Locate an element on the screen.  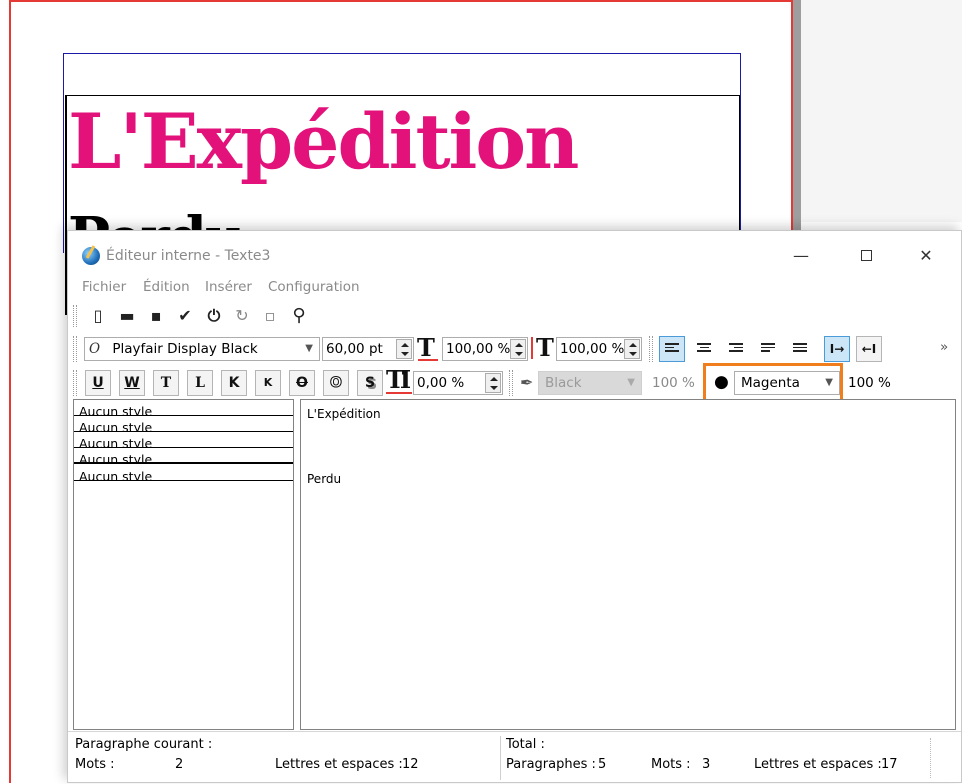
total-letters-label: Lettres et espaces : is located at coordinates (818, 764).